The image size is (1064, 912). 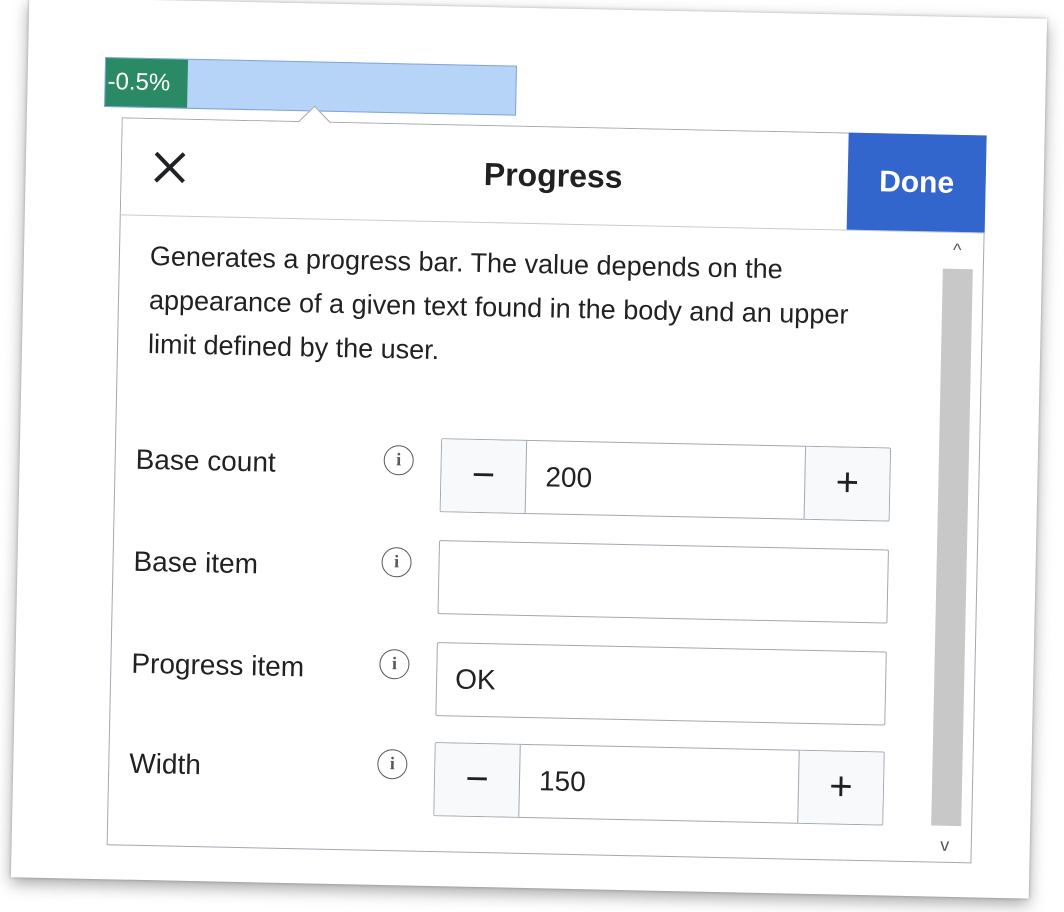 What do you see at coordinates (165, 764) in the screenshot?
I see `width-label: Width` at bounding box center [165, 764].